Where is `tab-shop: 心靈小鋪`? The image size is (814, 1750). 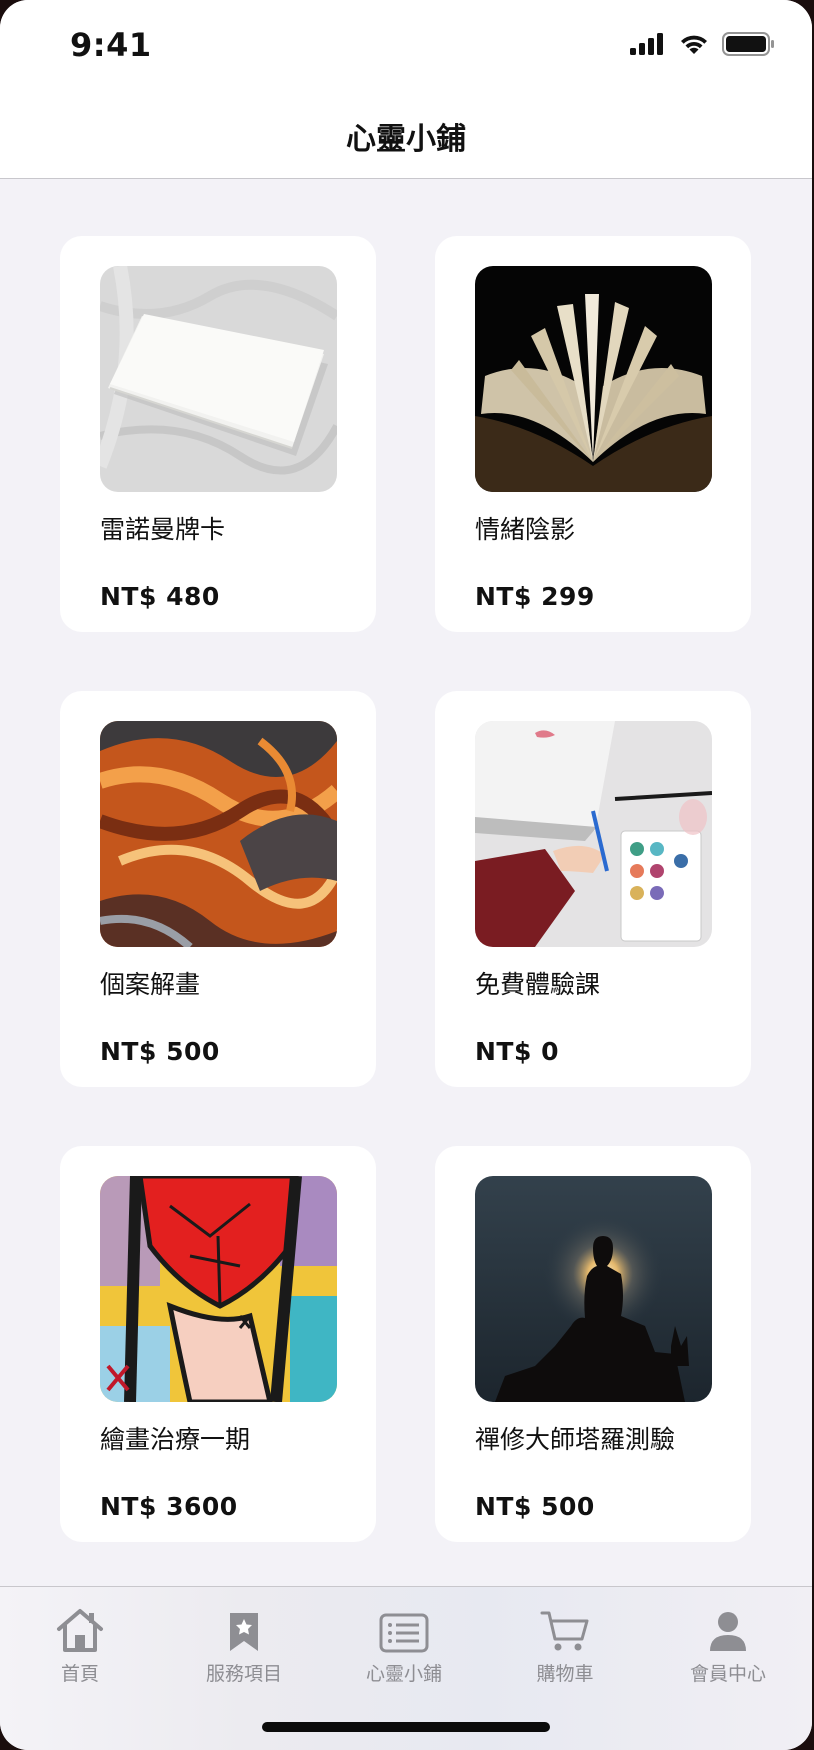
tab-shop: 心靈小鋪 is located at coordinates (404, 1644).